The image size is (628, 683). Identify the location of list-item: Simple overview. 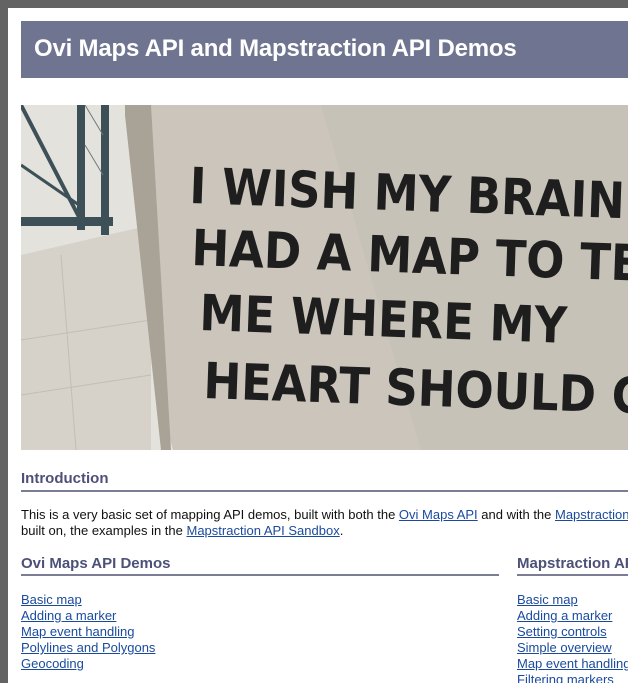
(572, 648).